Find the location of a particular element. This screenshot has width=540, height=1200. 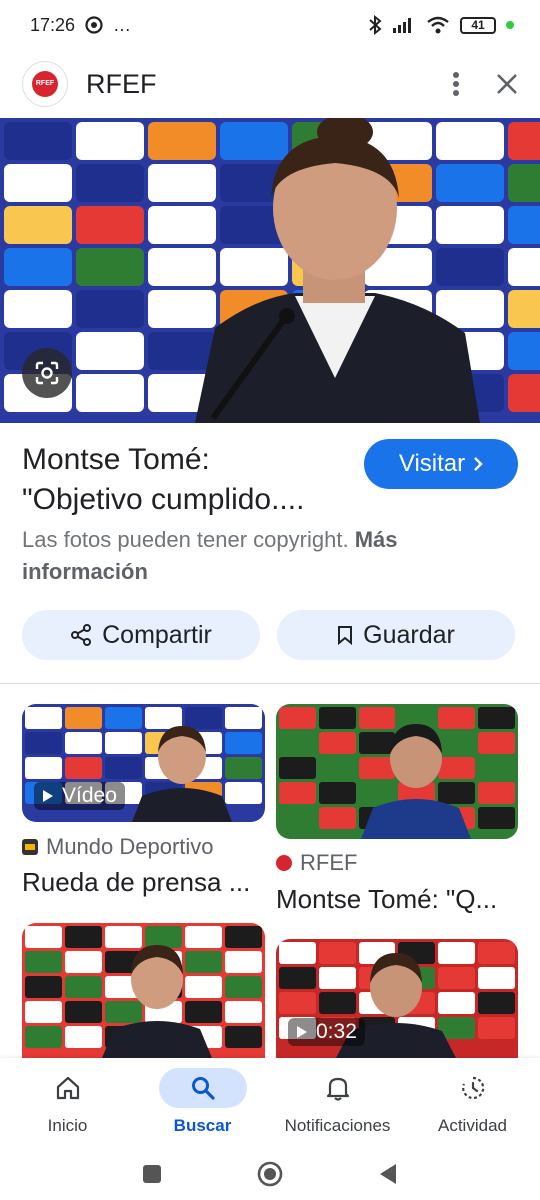

system-navigation-bar is located at coordinates (270, 1174).